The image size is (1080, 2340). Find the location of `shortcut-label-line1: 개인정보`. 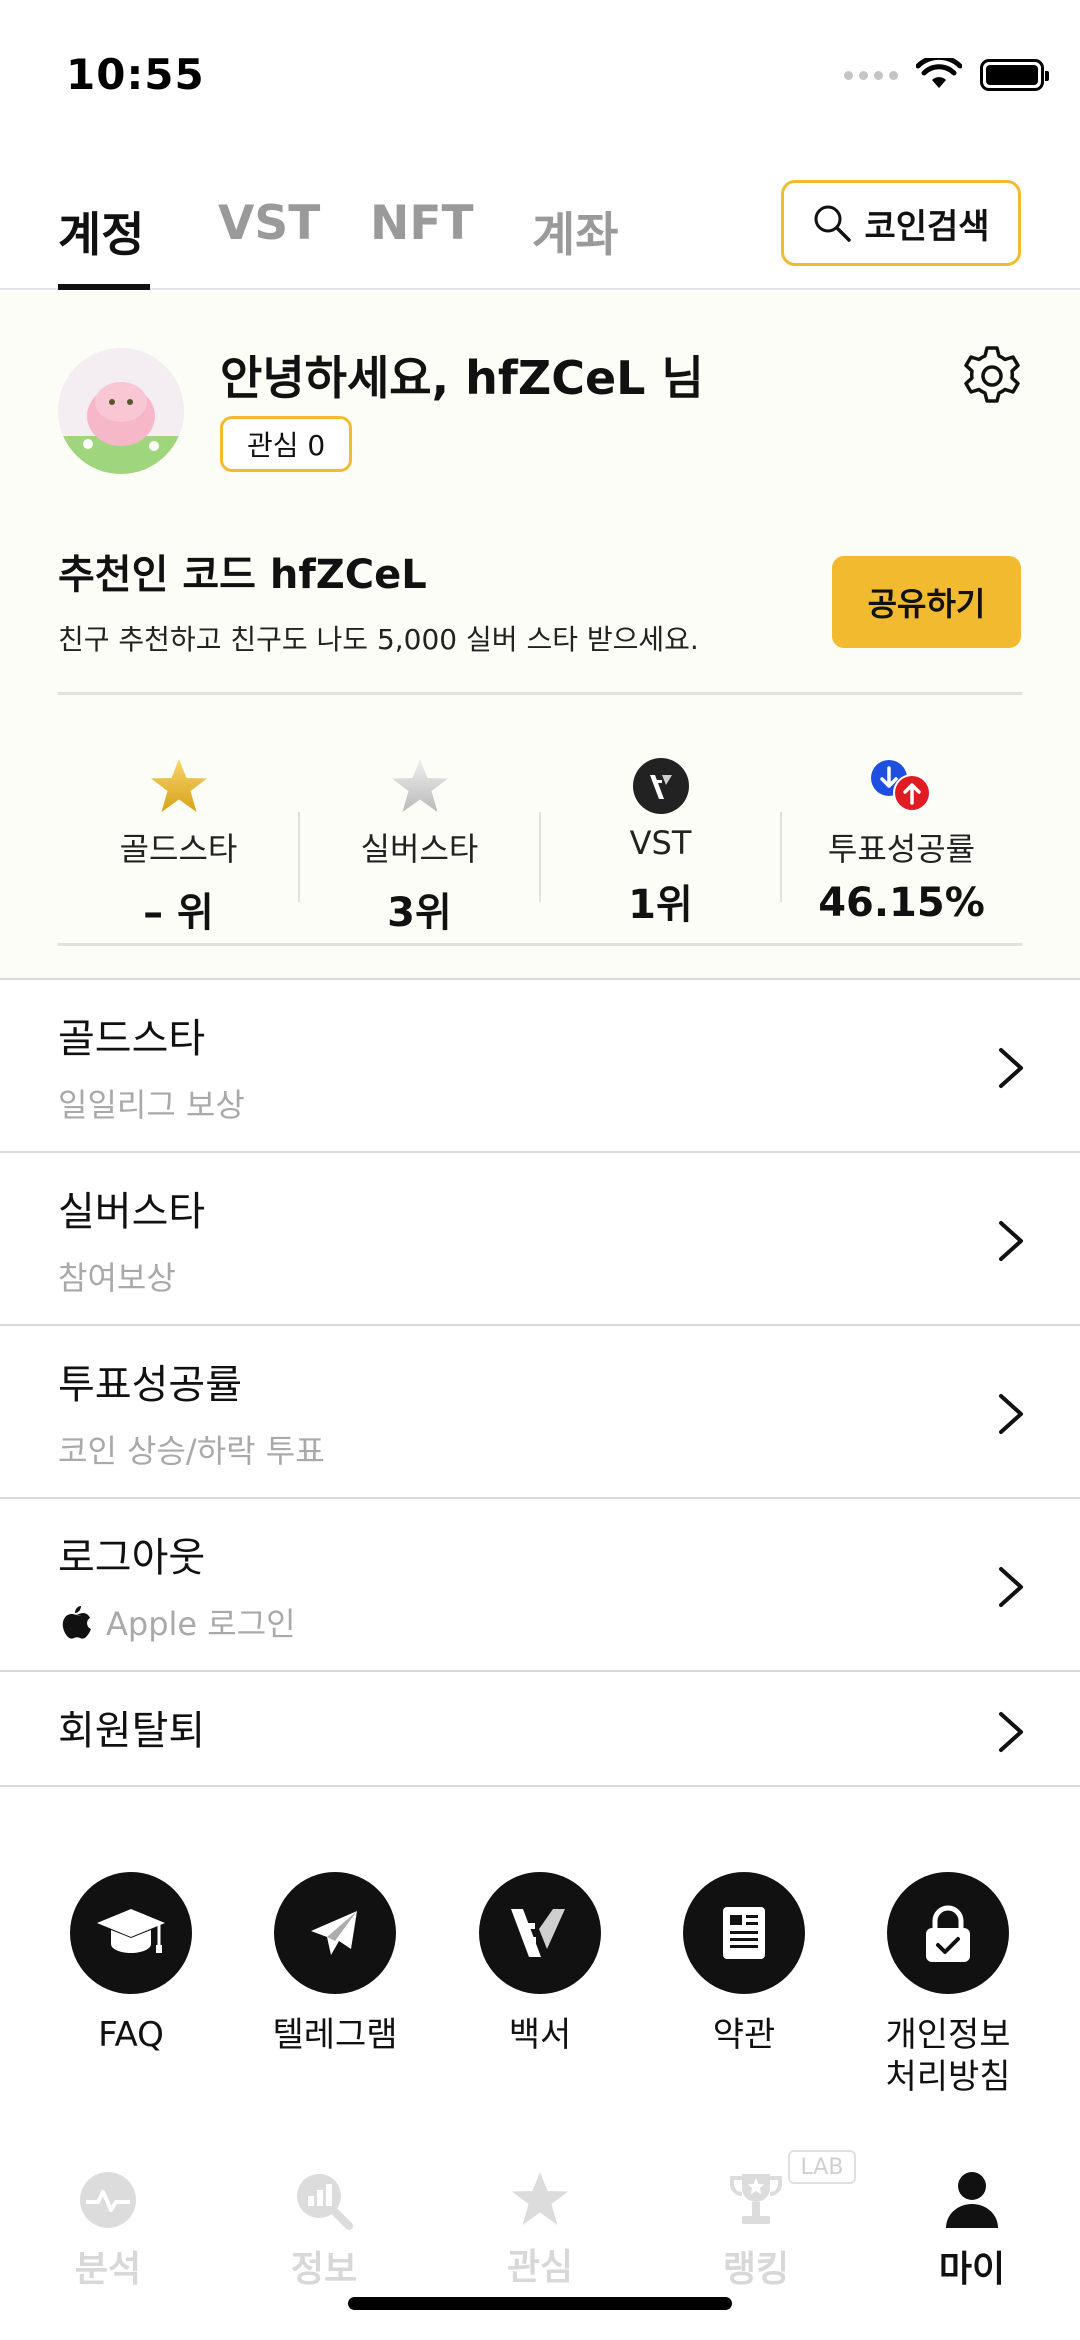

shortcut-label-line1: 개인정보 is located at coordinates (948, 2035).